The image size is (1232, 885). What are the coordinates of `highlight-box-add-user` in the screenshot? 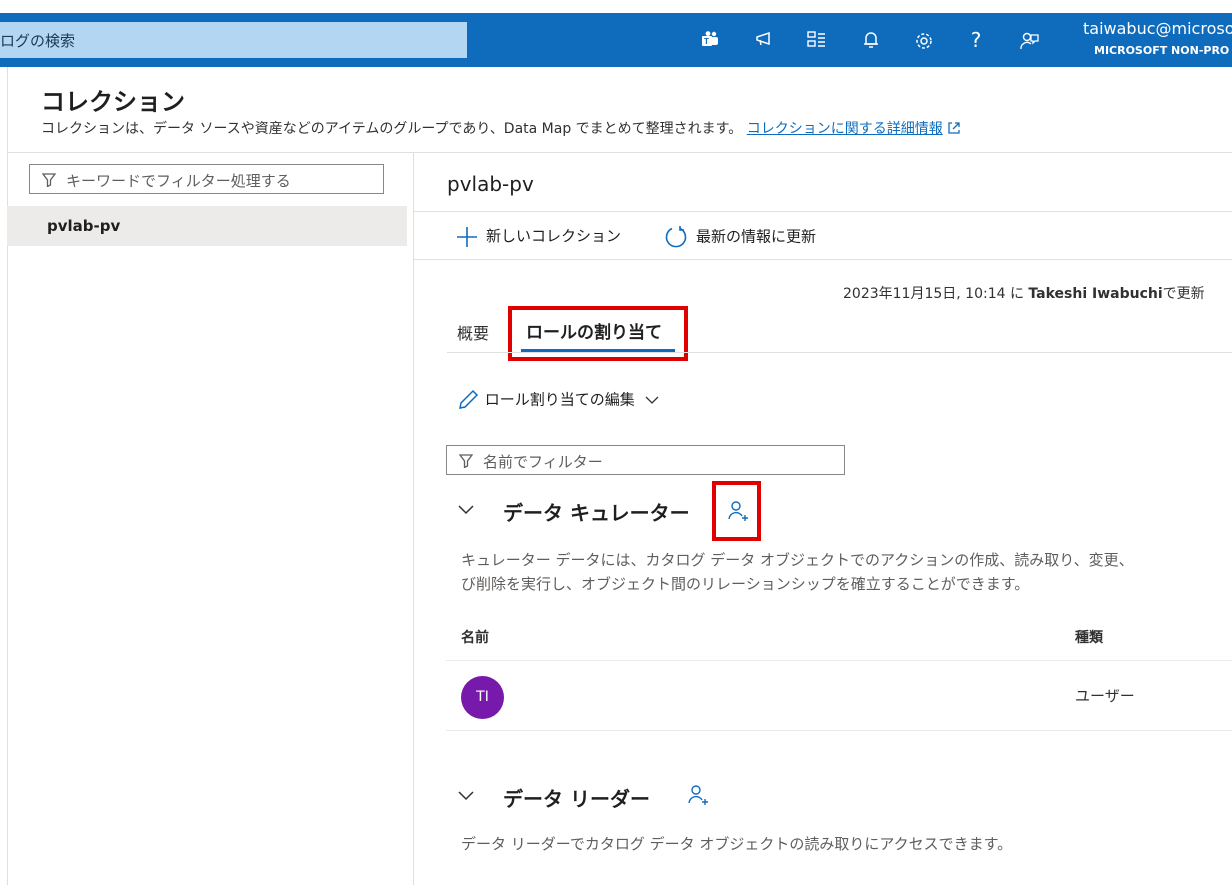 It's located at (736, 511).